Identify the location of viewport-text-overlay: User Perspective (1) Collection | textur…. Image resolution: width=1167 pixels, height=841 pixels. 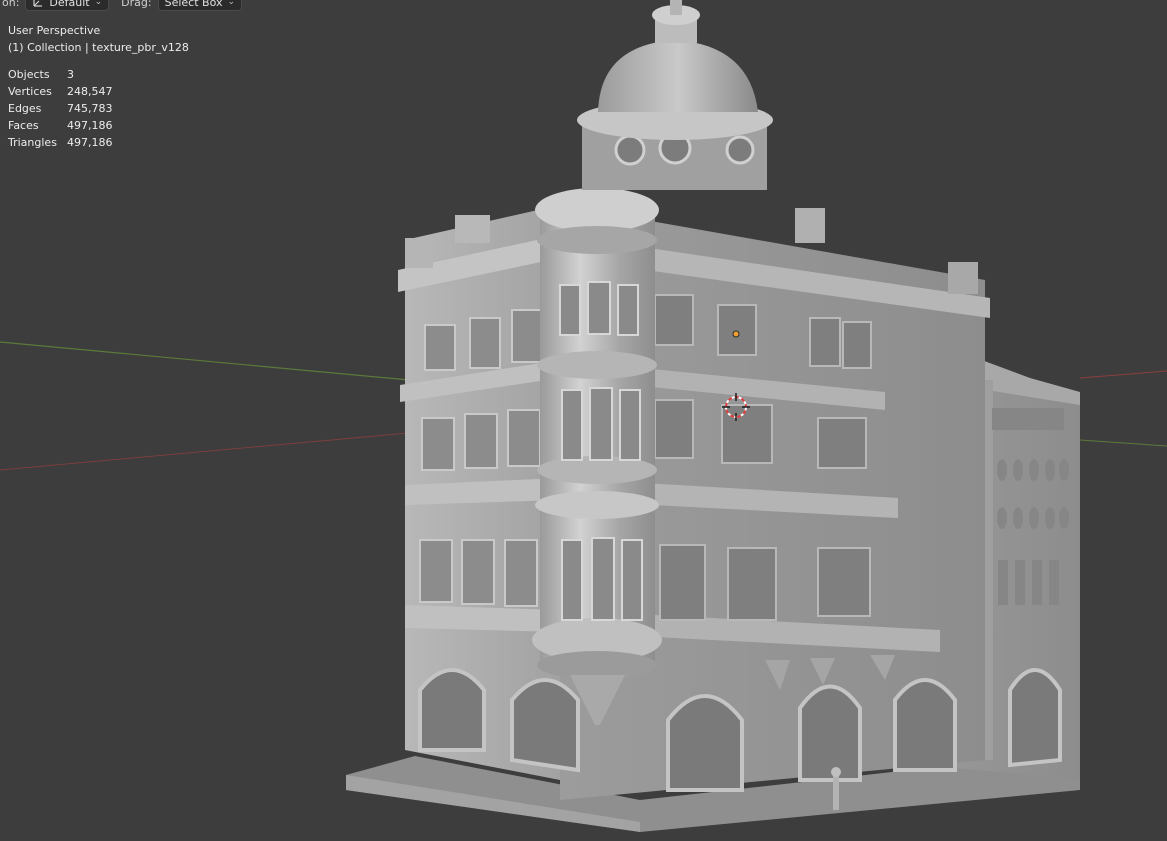
(98, 86).